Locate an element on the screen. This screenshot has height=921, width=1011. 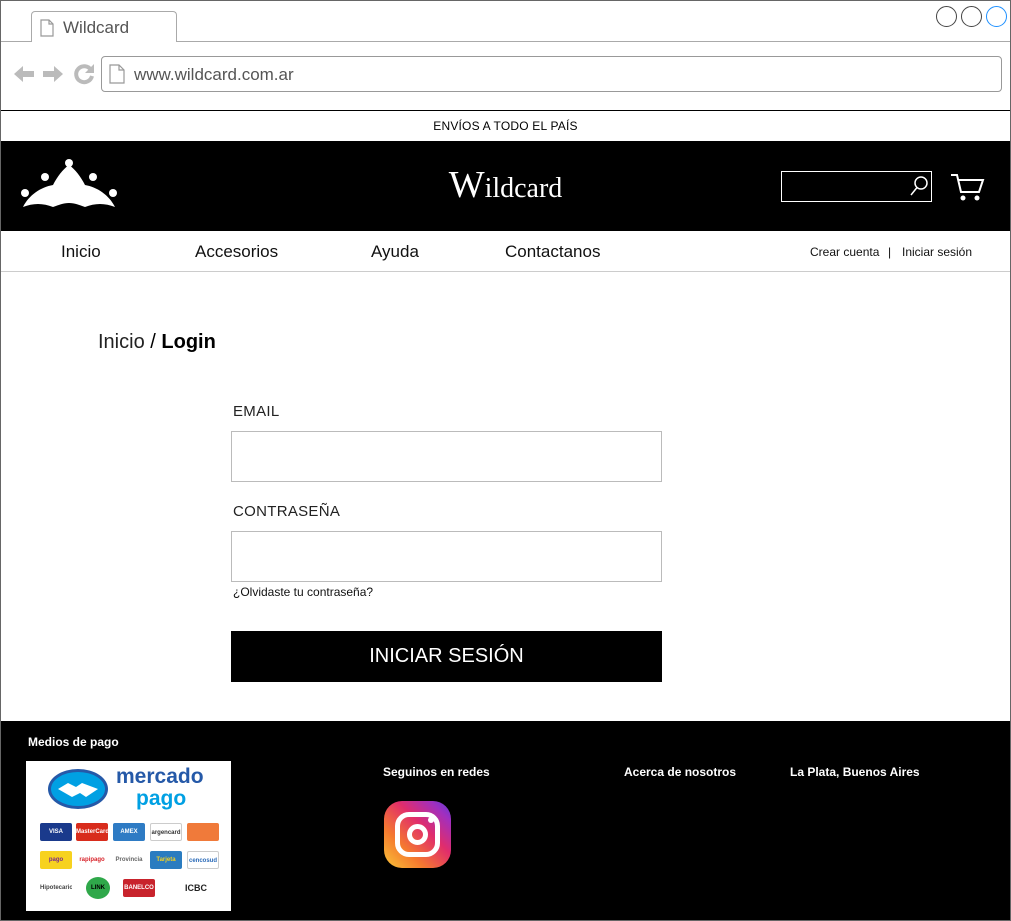
nav-item-accesorios: Accesorios is located at coordinates (236, 252).